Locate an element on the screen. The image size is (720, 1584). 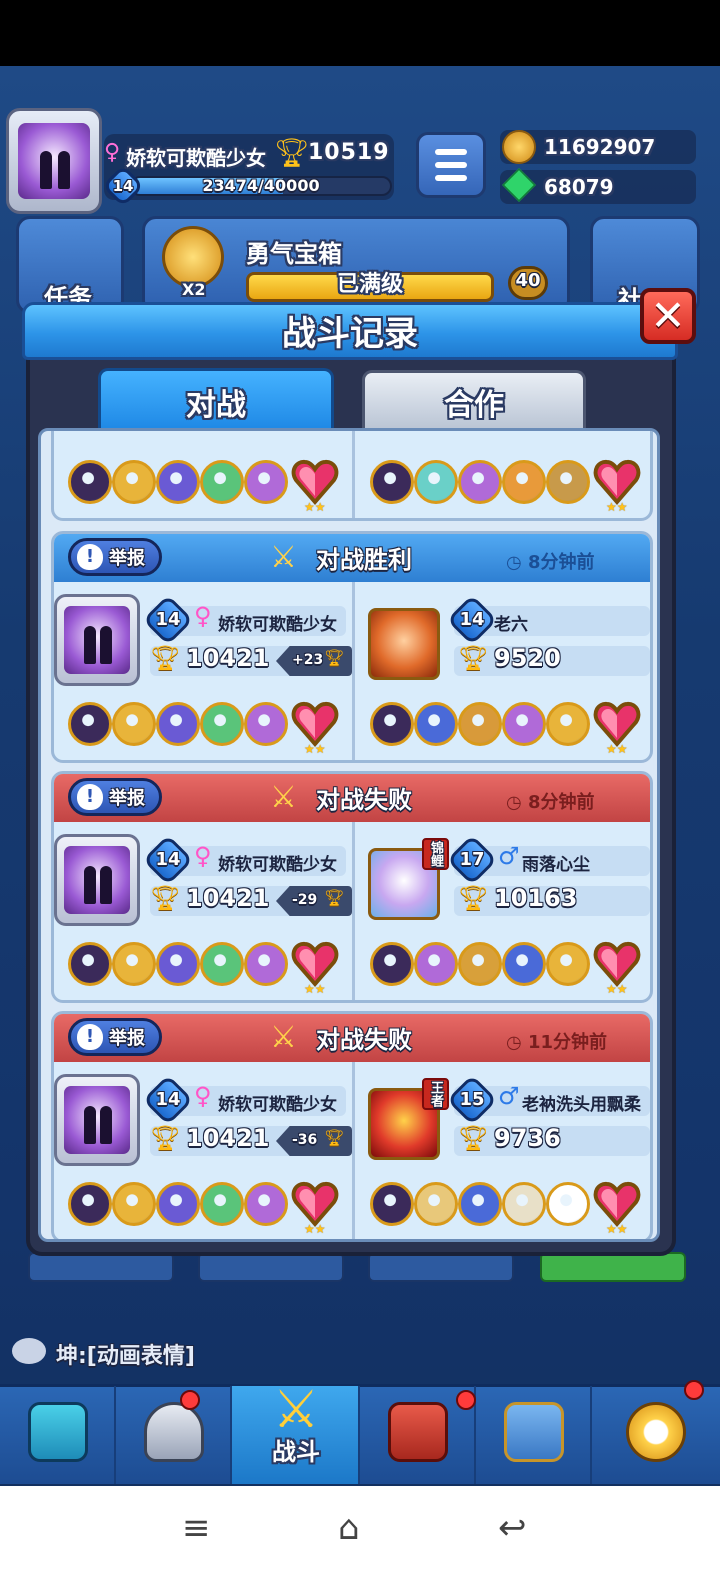
nav-explore is located at coordinates (656, 1432).